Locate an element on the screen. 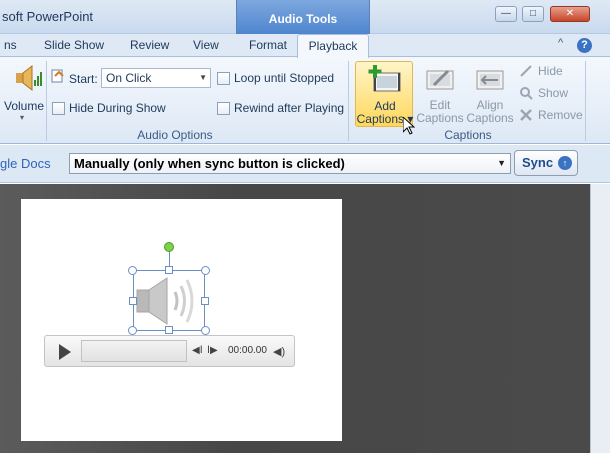  align-captions-button: Align Captions is located at coordinates (490, 94).